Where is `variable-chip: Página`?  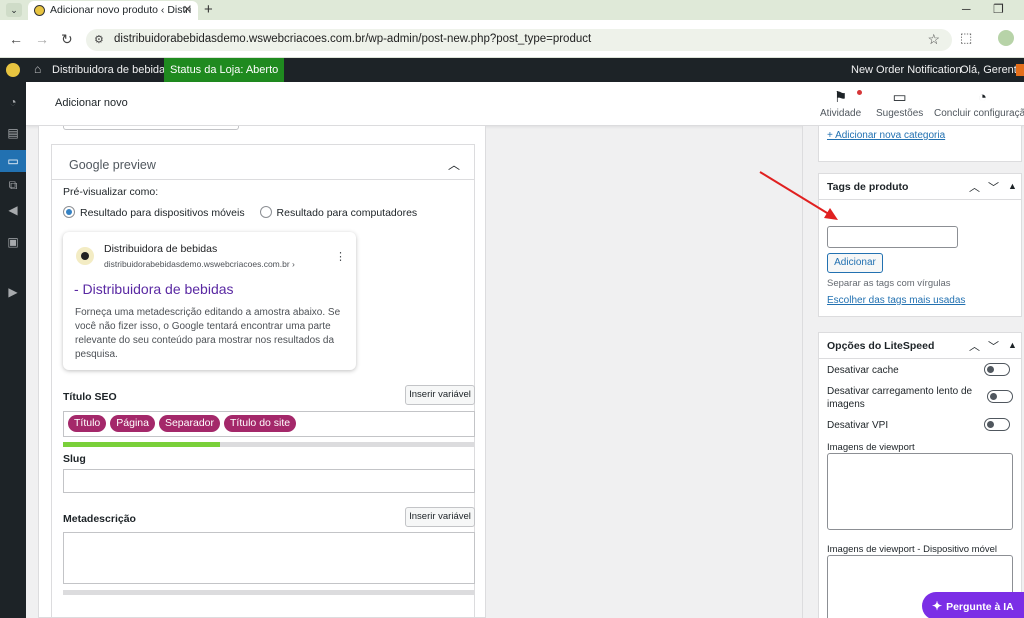 variable-chip: Página is located at coordinates (132, 423).